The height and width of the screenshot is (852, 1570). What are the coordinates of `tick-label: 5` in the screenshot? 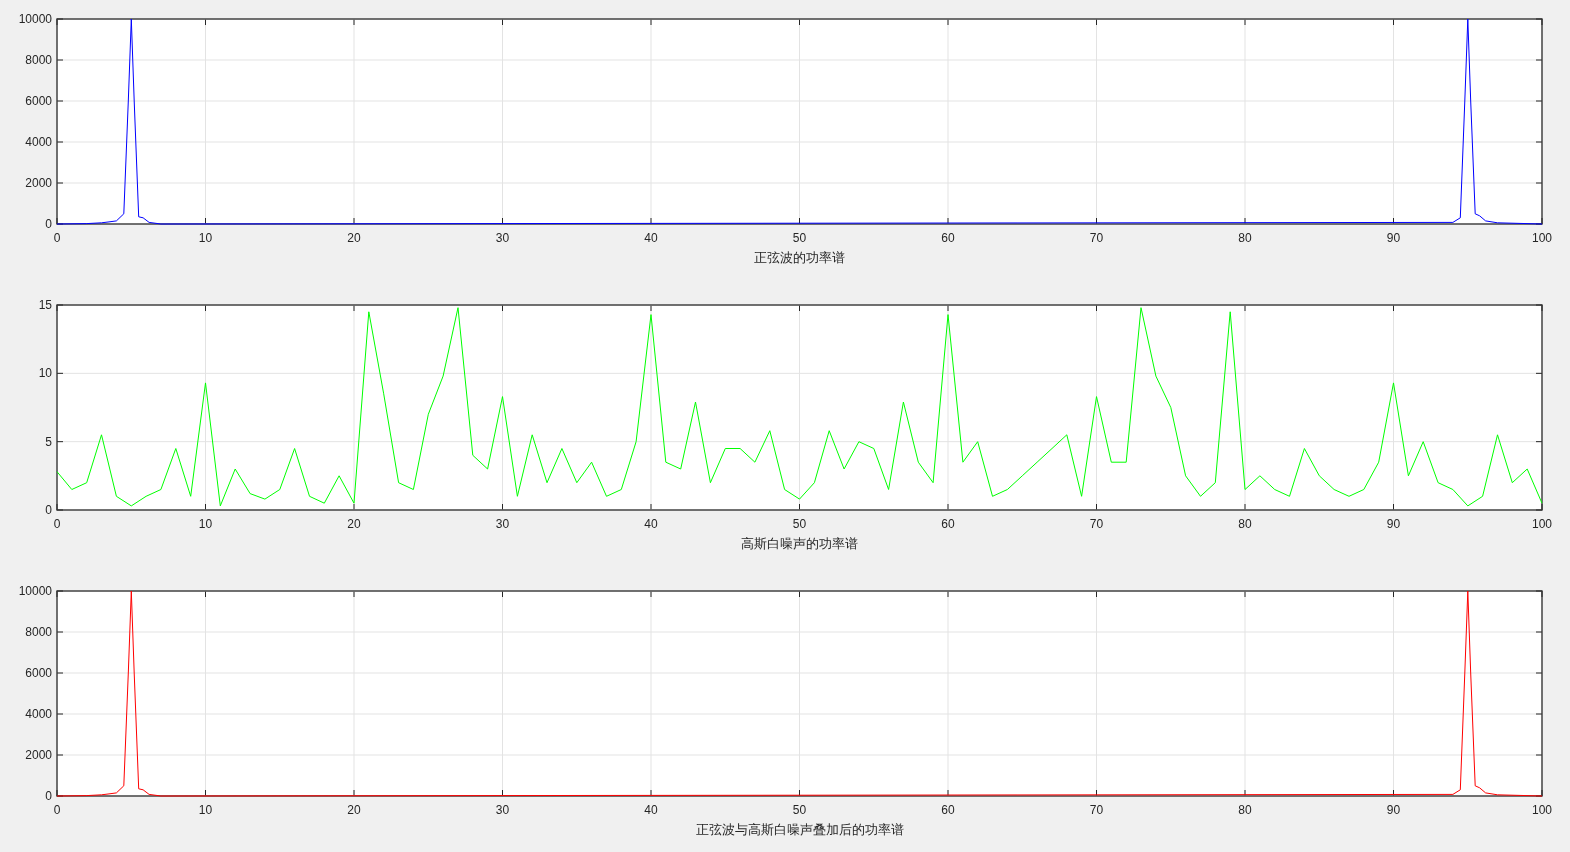 It's located at (48, 441).